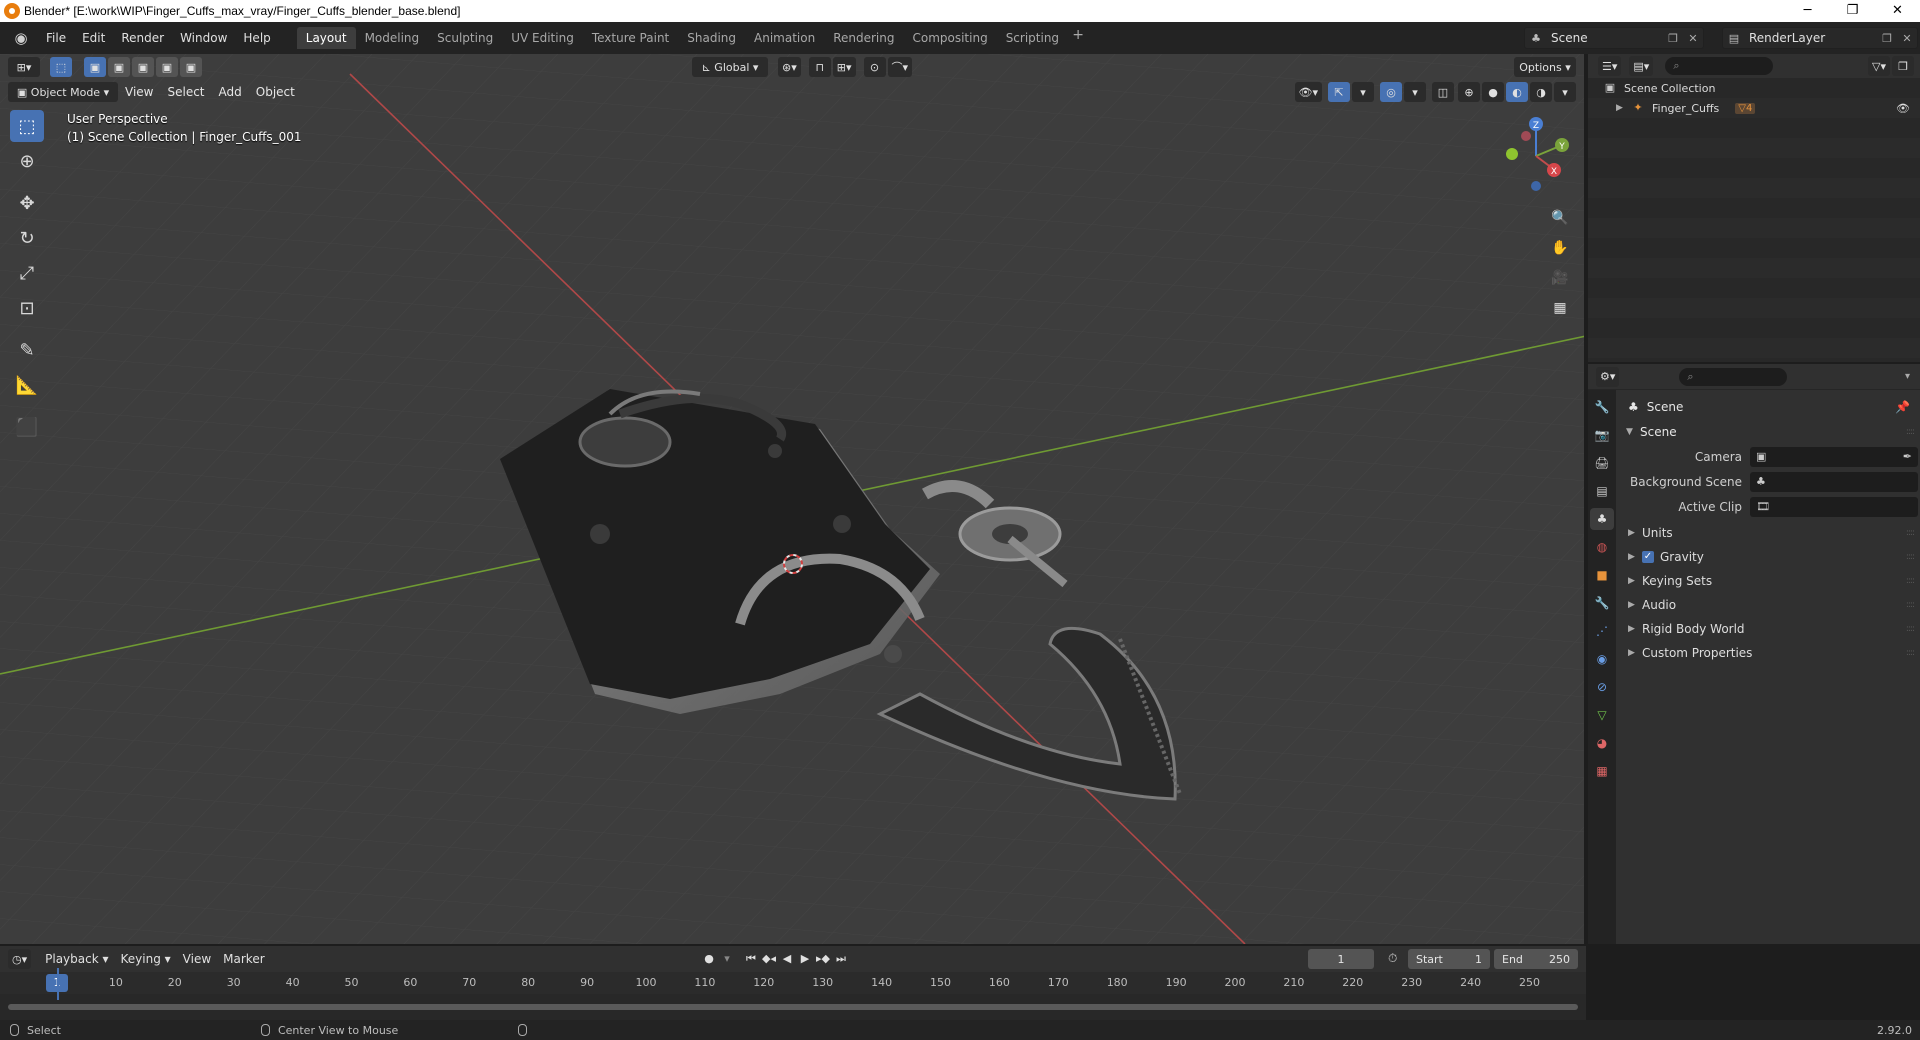  I want to click on viewport-menu-select: Select, so click(185, 92).